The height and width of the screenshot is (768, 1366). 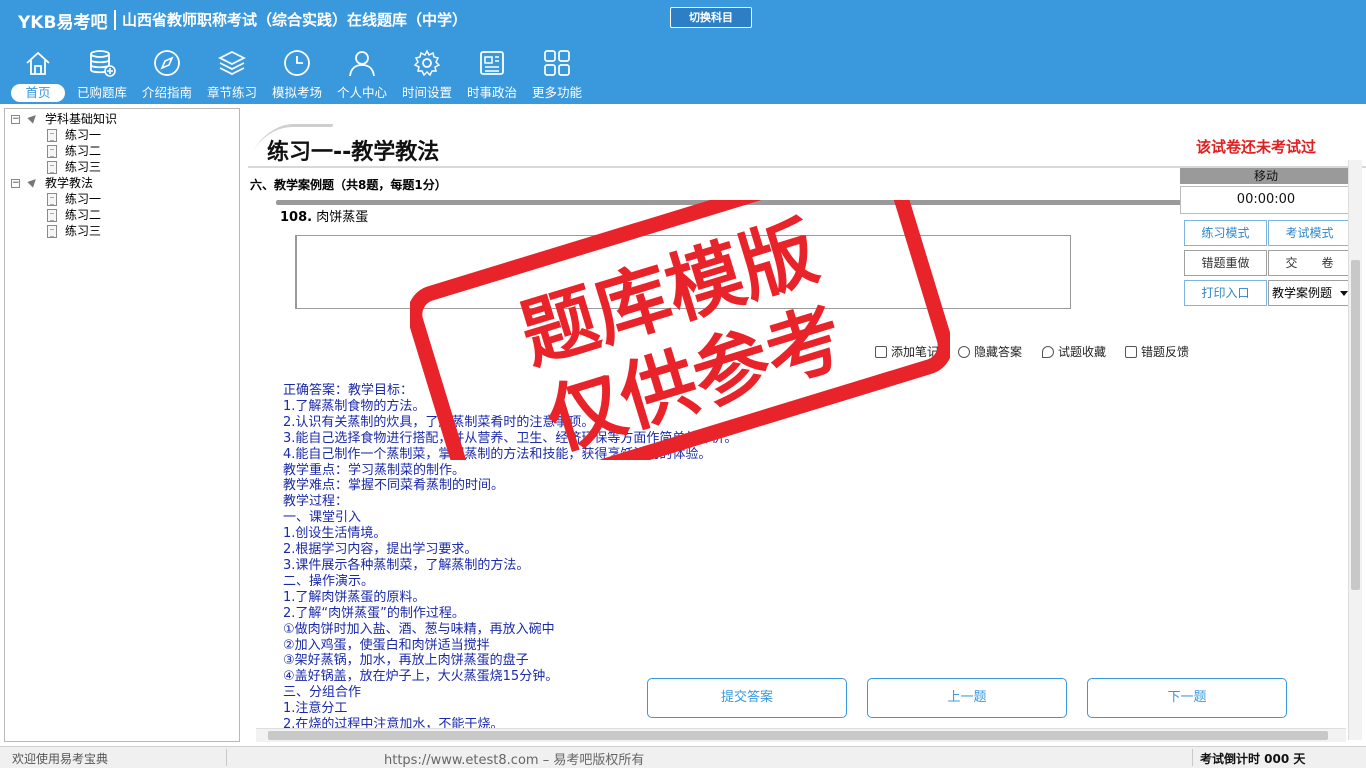 I want to click on nav-chapter-practice: 章节练习, so click(x=232, y=75).